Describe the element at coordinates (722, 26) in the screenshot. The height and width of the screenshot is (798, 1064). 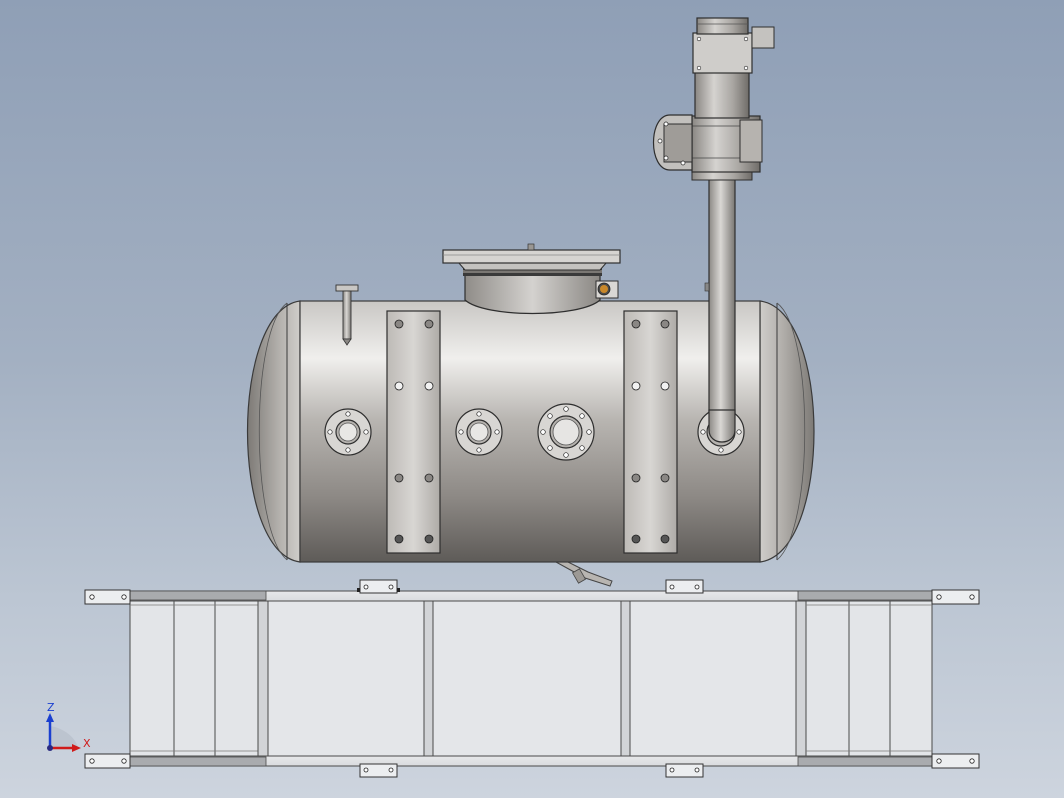
I see `motor-fan-cover` at that location.